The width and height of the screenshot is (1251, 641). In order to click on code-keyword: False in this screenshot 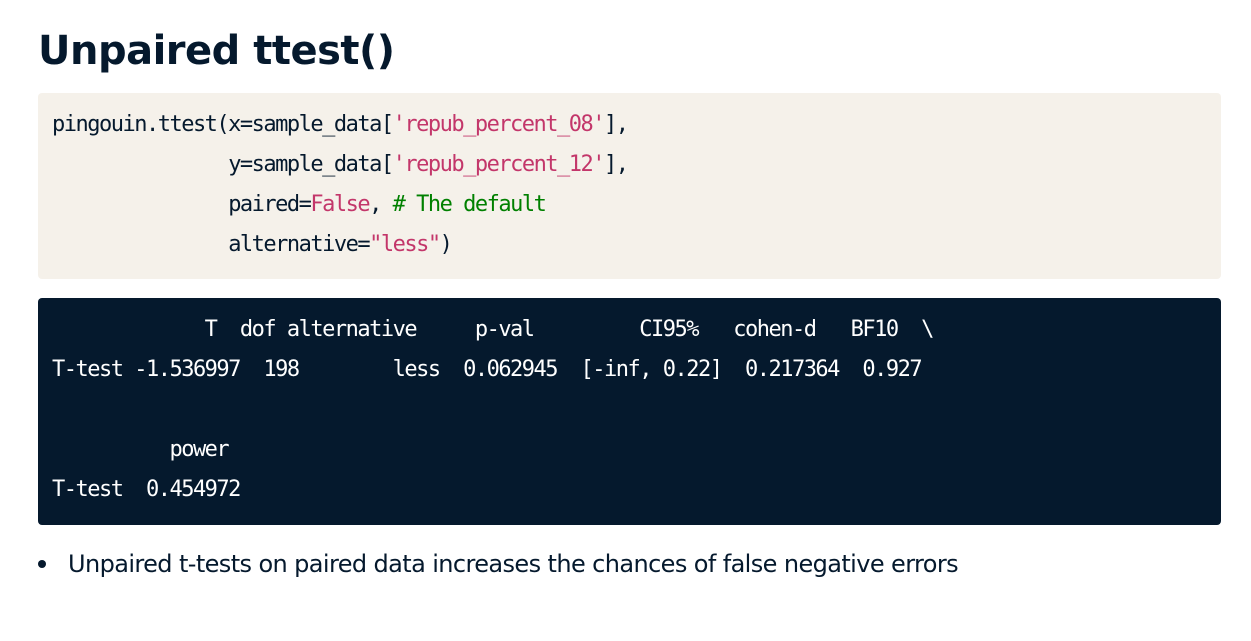, I will do `click(340, 204)`.